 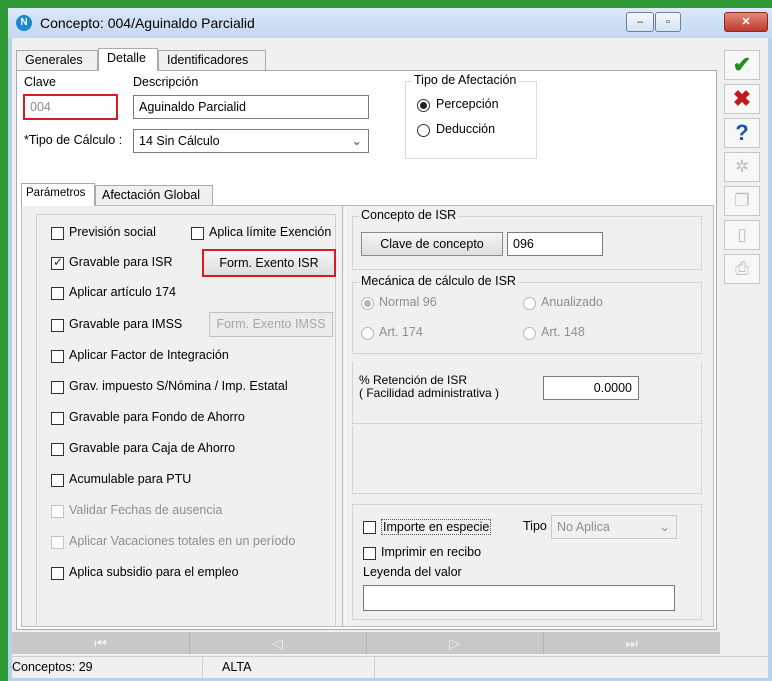 I want to click on concepto-isr-group: Concepto de ISR Clave de concepto 096, so click(x=527, y=239).